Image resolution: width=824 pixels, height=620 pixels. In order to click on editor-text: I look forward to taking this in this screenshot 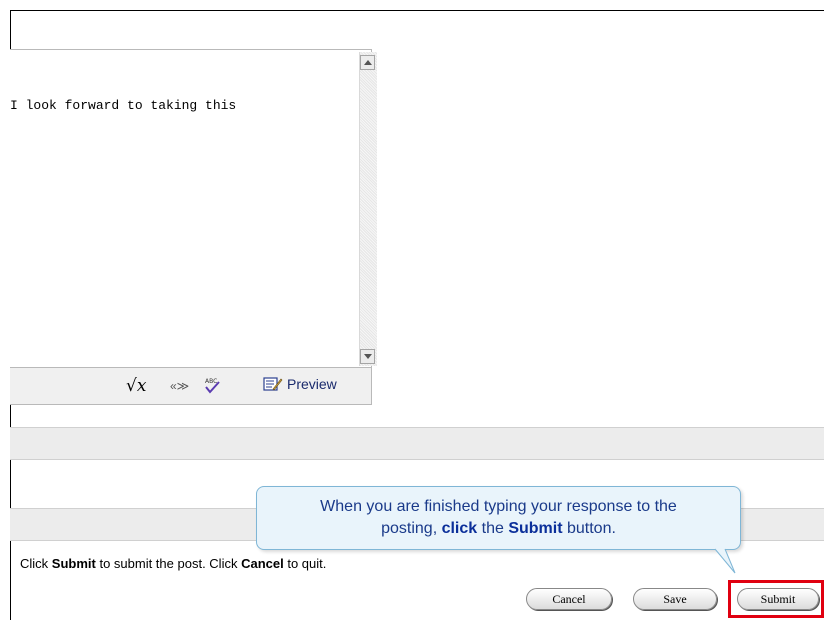, I will do `click(175, 105)`.